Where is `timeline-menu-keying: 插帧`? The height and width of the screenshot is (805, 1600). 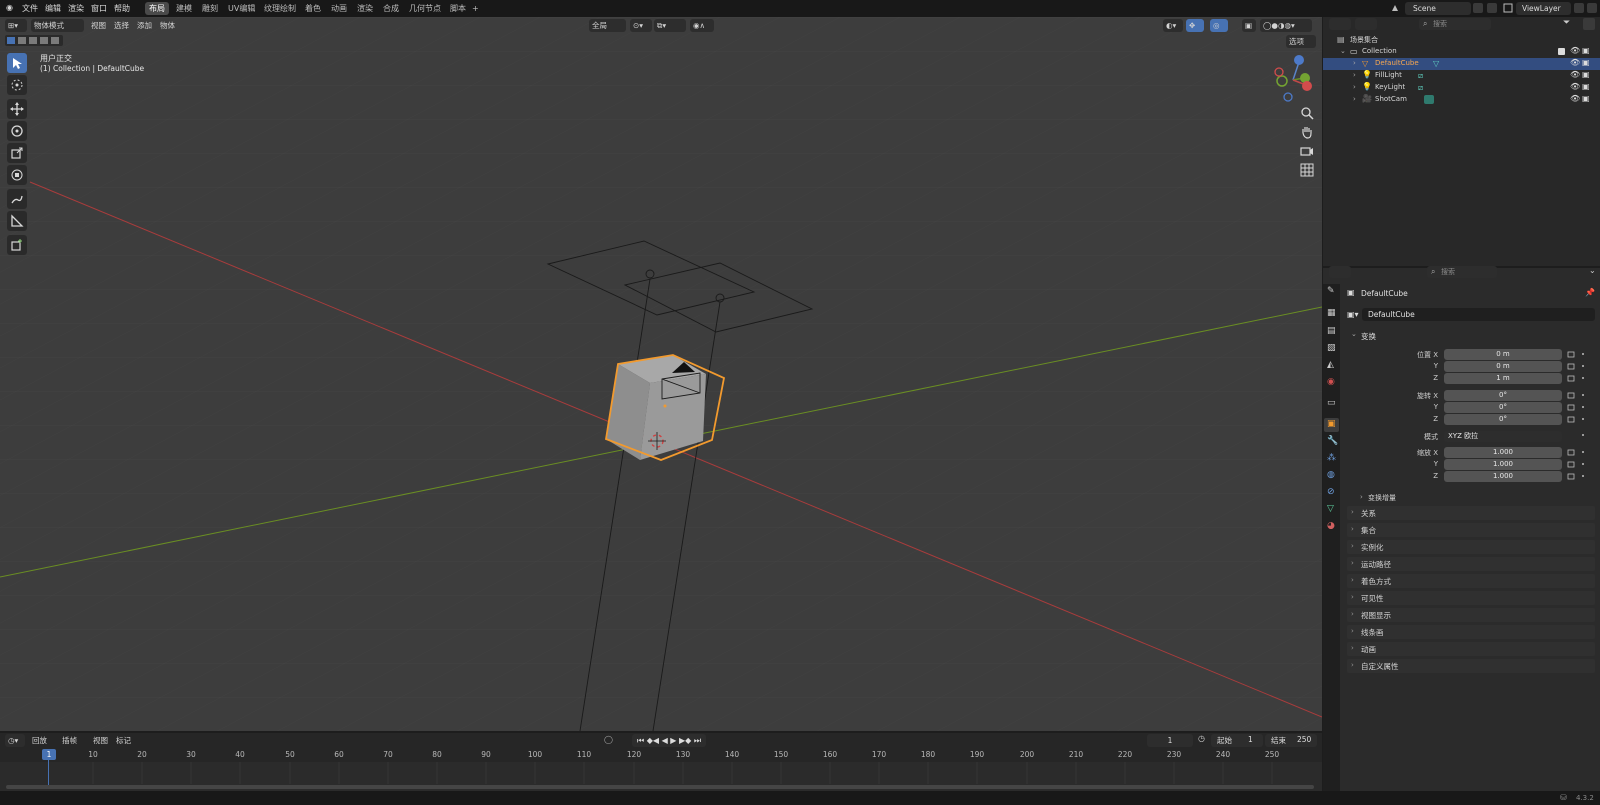 timeline-menu-keying: 插帧 is located at coordinates (69, 740).